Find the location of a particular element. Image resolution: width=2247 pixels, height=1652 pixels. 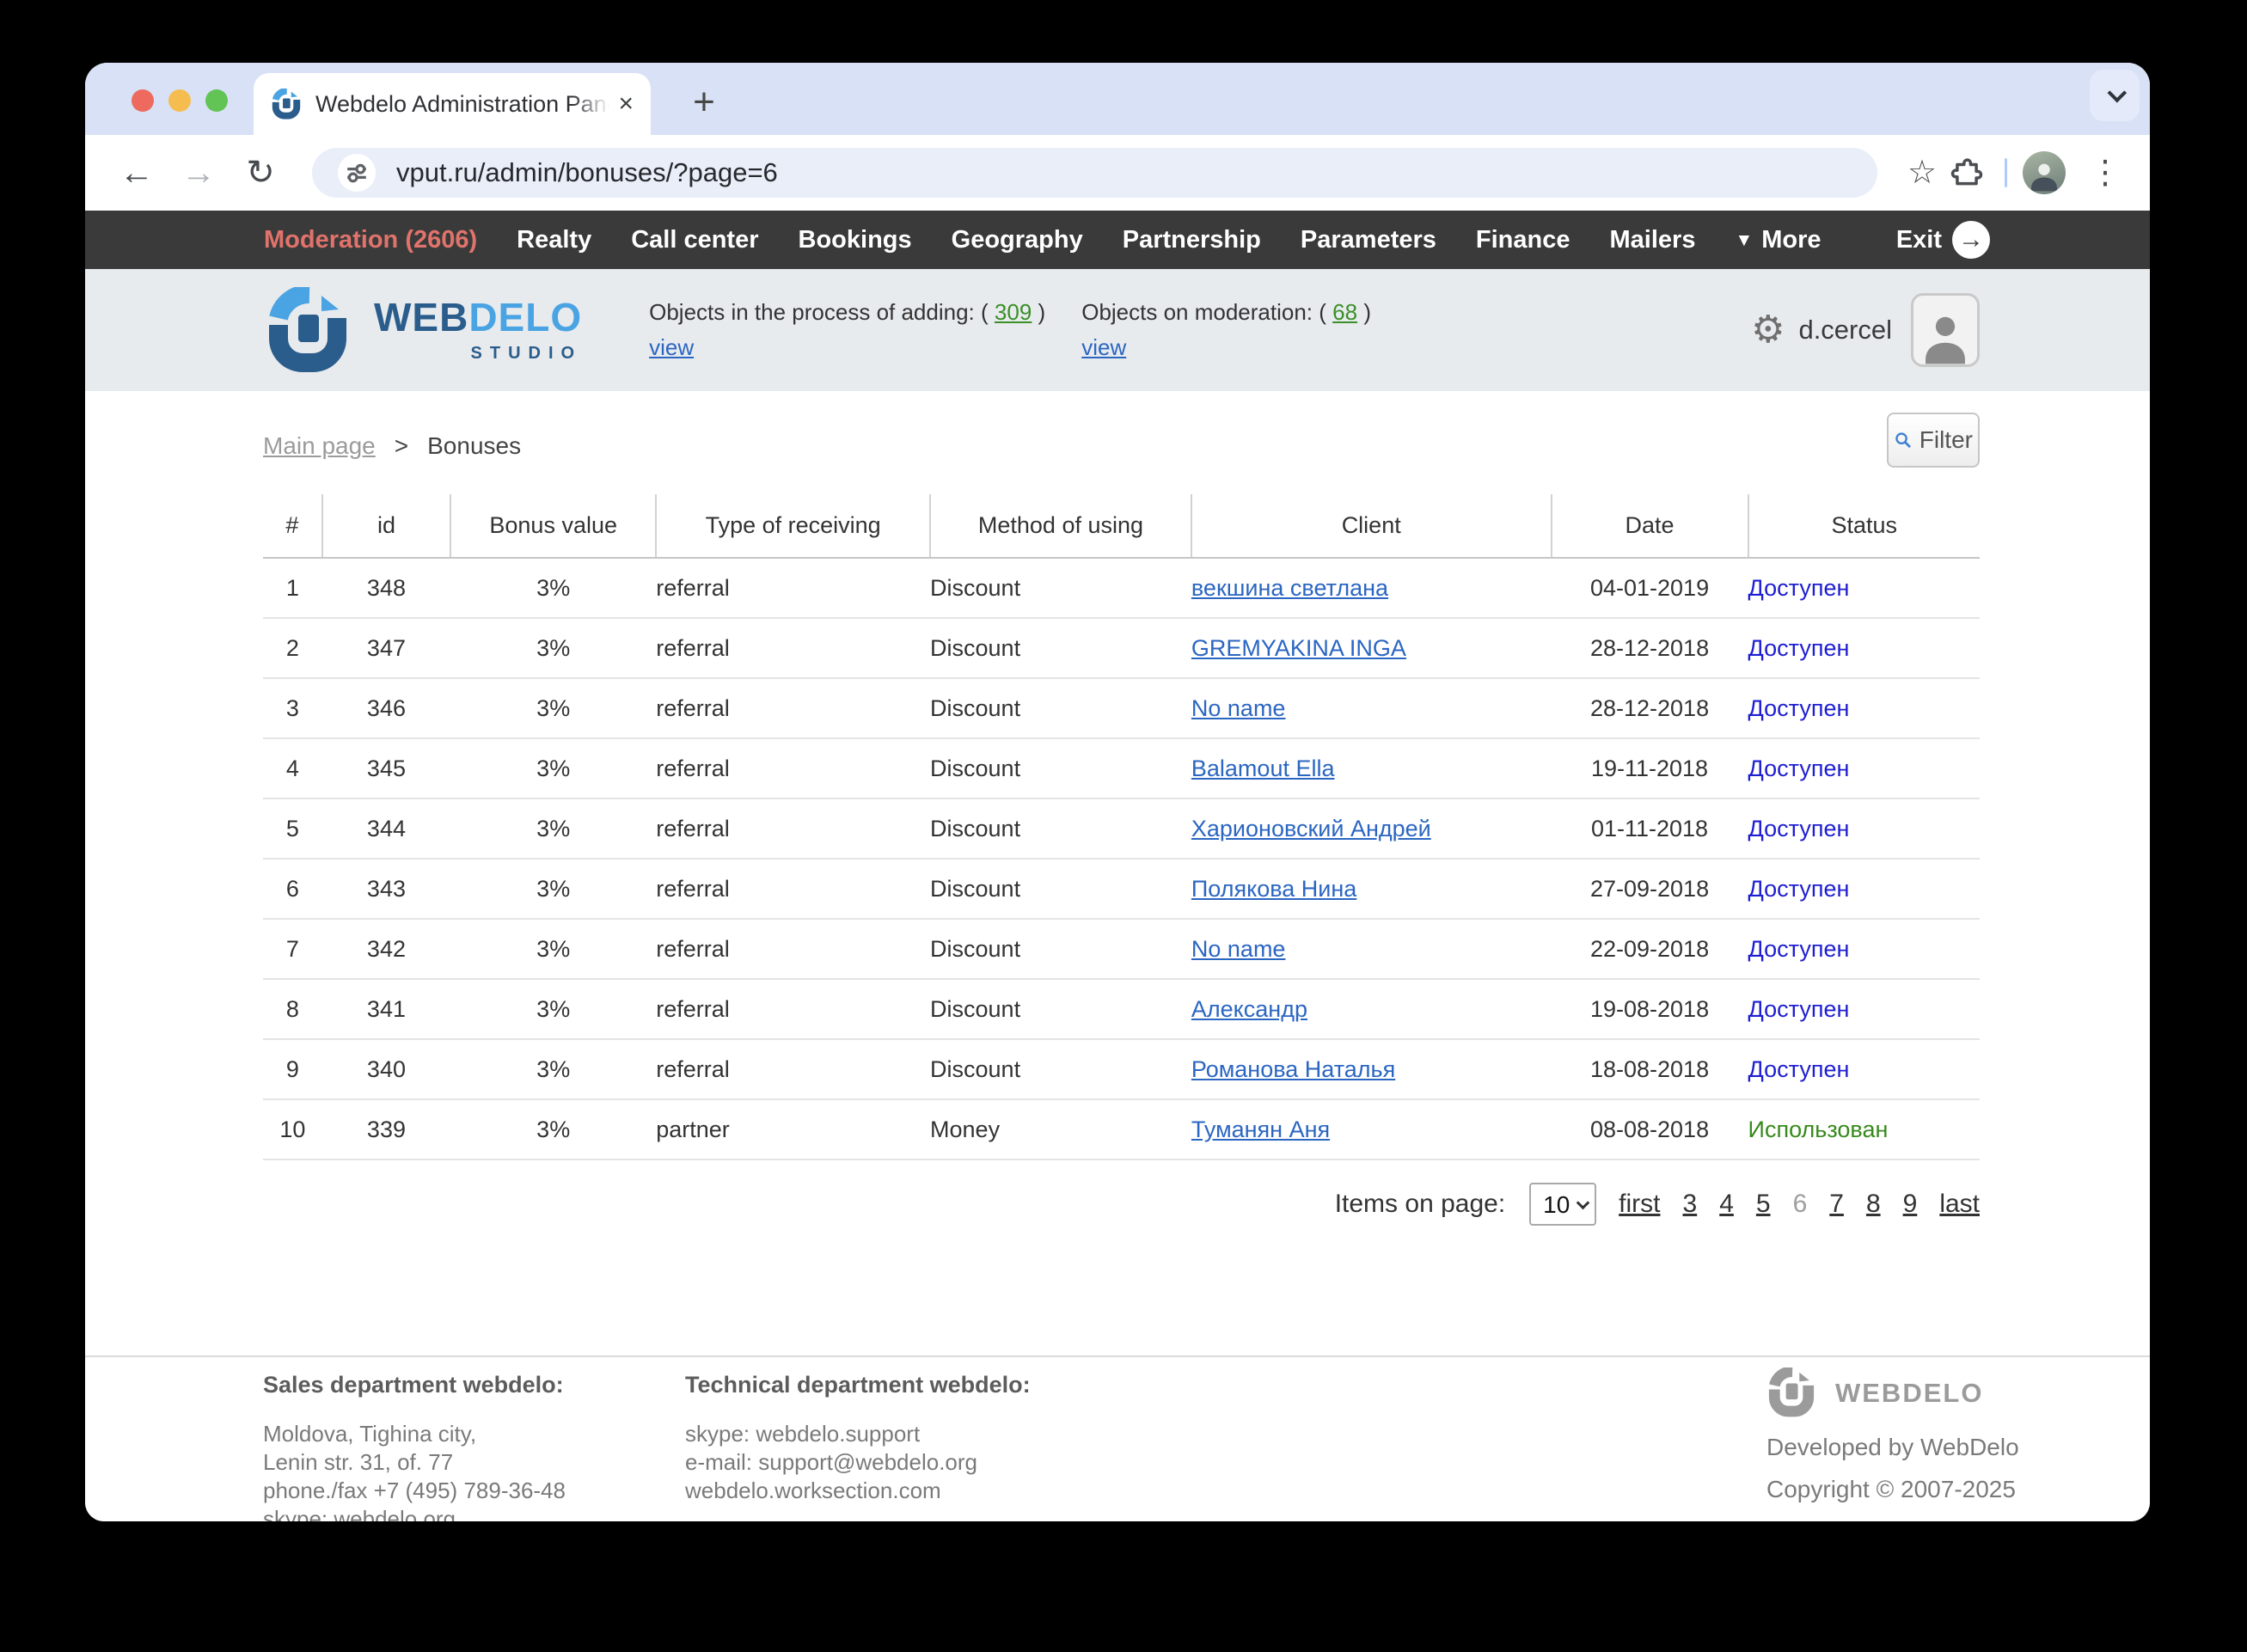

footer-tech-line: skype: webdelo.support is located at coordinates (803, 1434).